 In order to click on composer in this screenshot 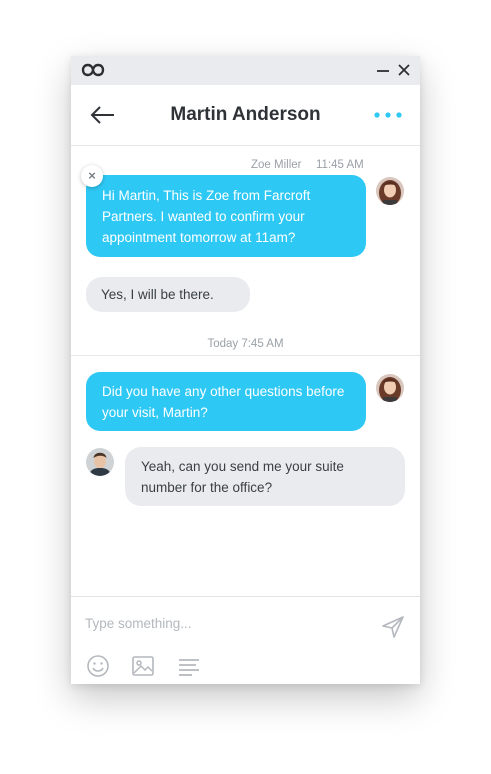, I will do `click(245, 640)`.